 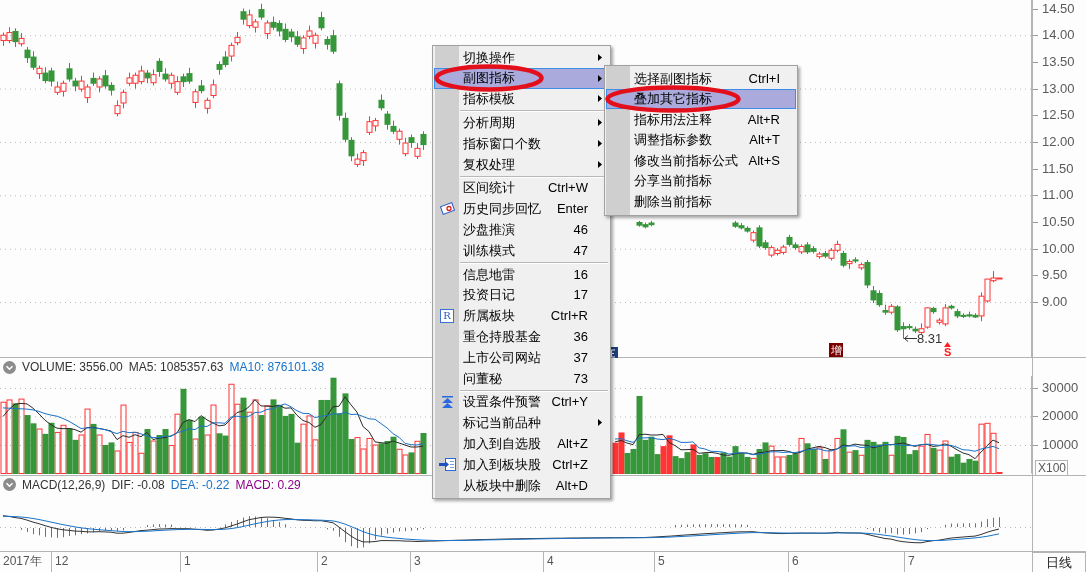 What do you see at coordinates (570, 464) in the screenshot?
I see `shortcut-label: Ctrl+Z` at bounding box center [570, 464].